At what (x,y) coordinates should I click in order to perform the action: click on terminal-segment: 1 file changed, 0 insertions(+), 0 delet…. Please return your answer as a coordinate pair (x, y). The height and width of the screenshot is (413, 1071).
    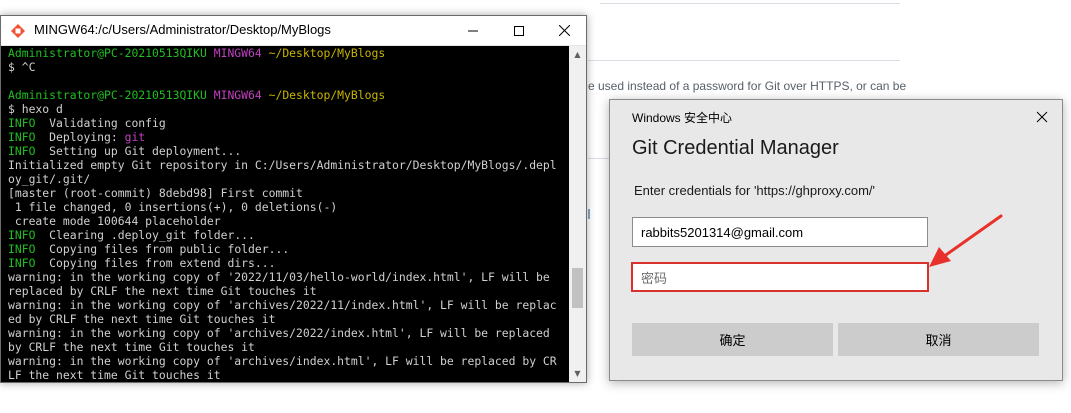
    Looking at the image, I should click on (173, 207).